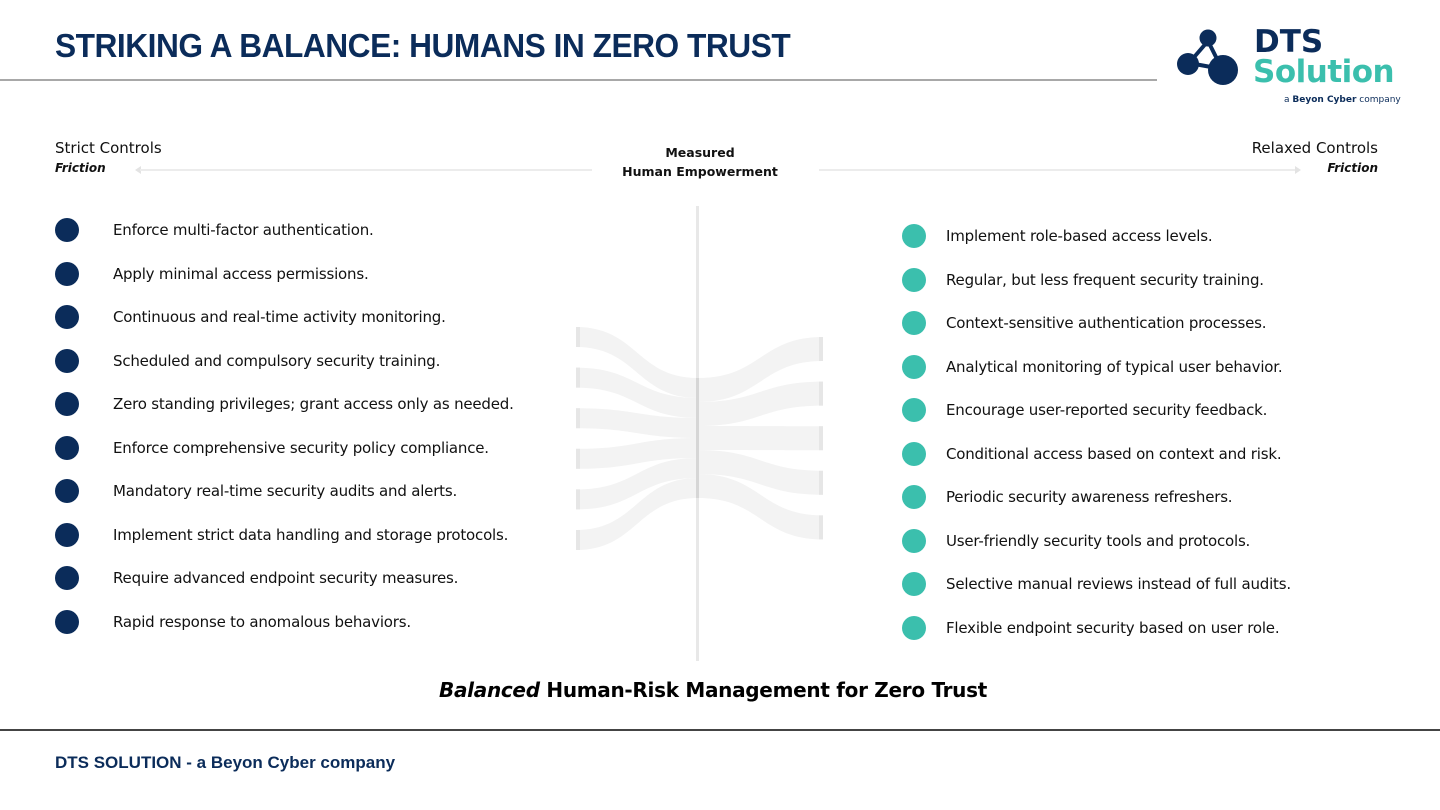  Describe the element at coordinates (489, 690) in the screenshot. I see `tagline-emphasis: Balanced` at that location.